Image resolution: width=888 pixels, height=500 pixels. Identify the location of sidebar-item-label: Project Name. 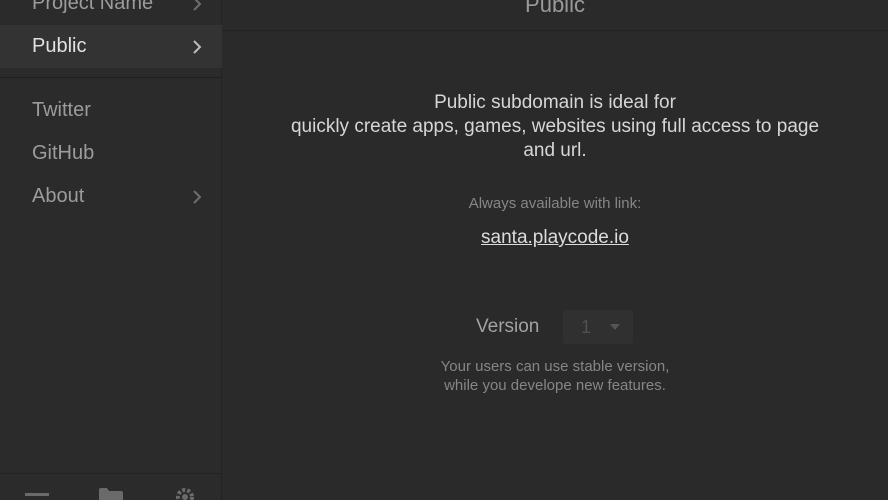
(93, 7).